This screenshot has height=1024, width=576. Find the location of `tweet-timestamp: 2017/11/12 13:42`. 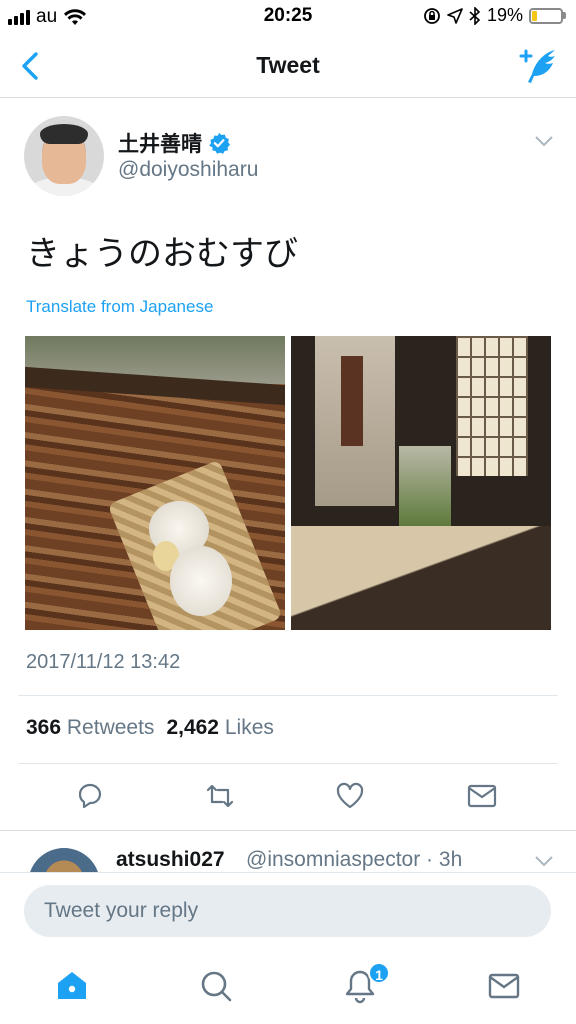

tweet-timestamp: 2017/11/12 13:42 is located at coordinates (103, 662).